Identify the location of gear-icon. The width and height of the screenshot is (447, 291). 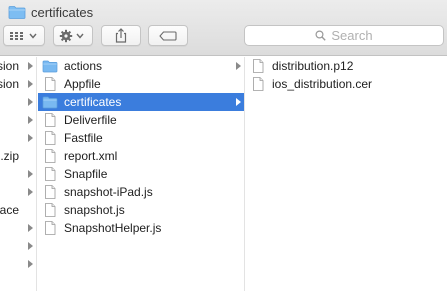
(71, 35).